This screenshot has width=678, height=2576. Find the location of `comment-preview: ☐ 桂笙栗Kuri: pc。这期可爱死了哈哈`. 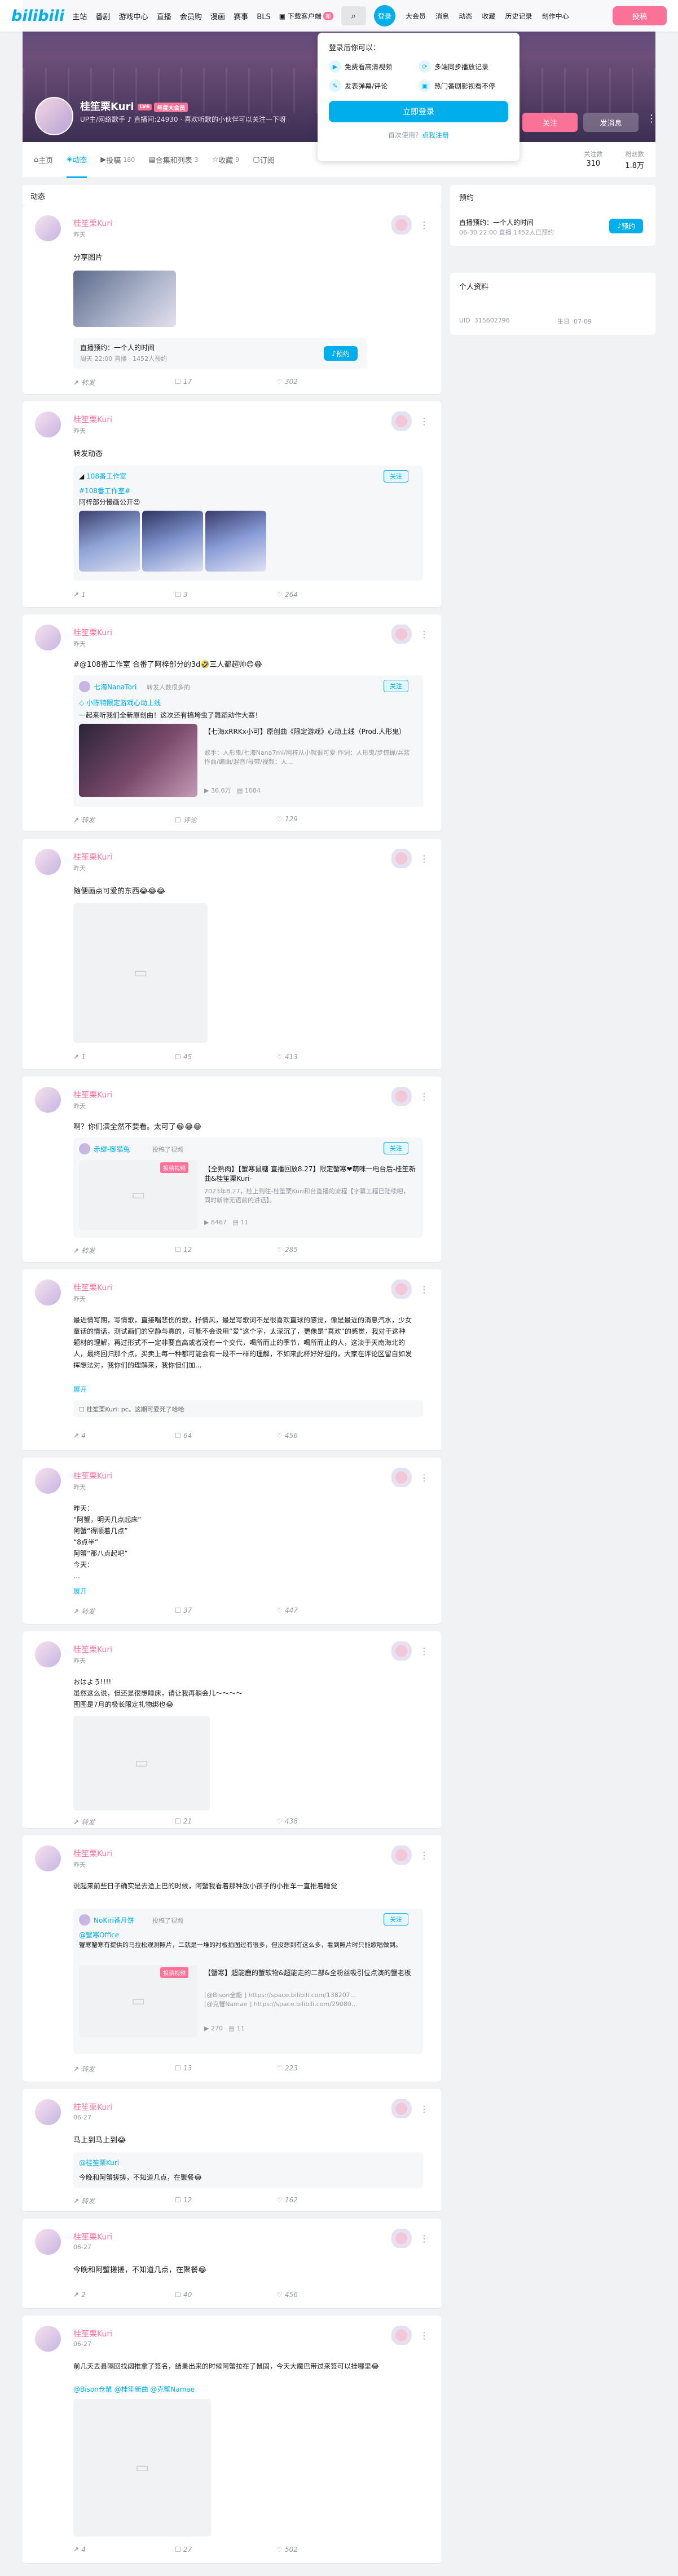

comment-preview: ☐ 桂笙栗Kuri: pc。这期可爱死了哈哈 is located at coordinates (248, 1408).